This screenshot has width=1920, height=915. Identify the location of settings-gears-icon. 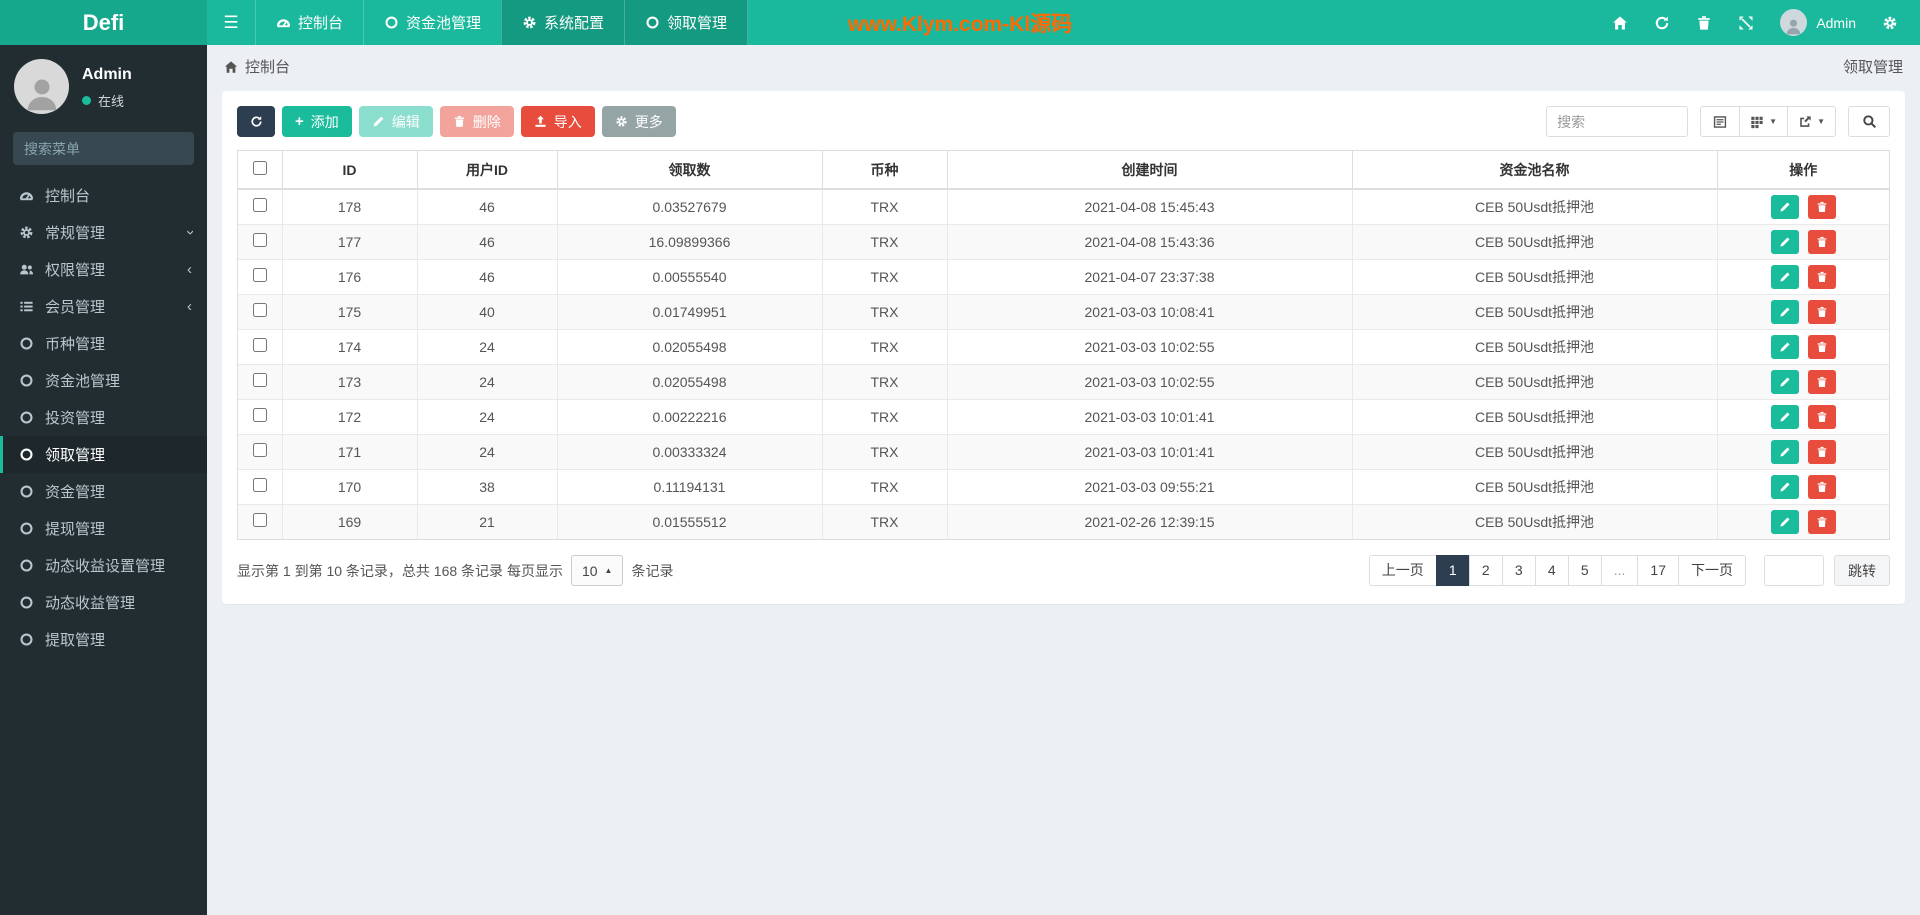
(1890, 23).